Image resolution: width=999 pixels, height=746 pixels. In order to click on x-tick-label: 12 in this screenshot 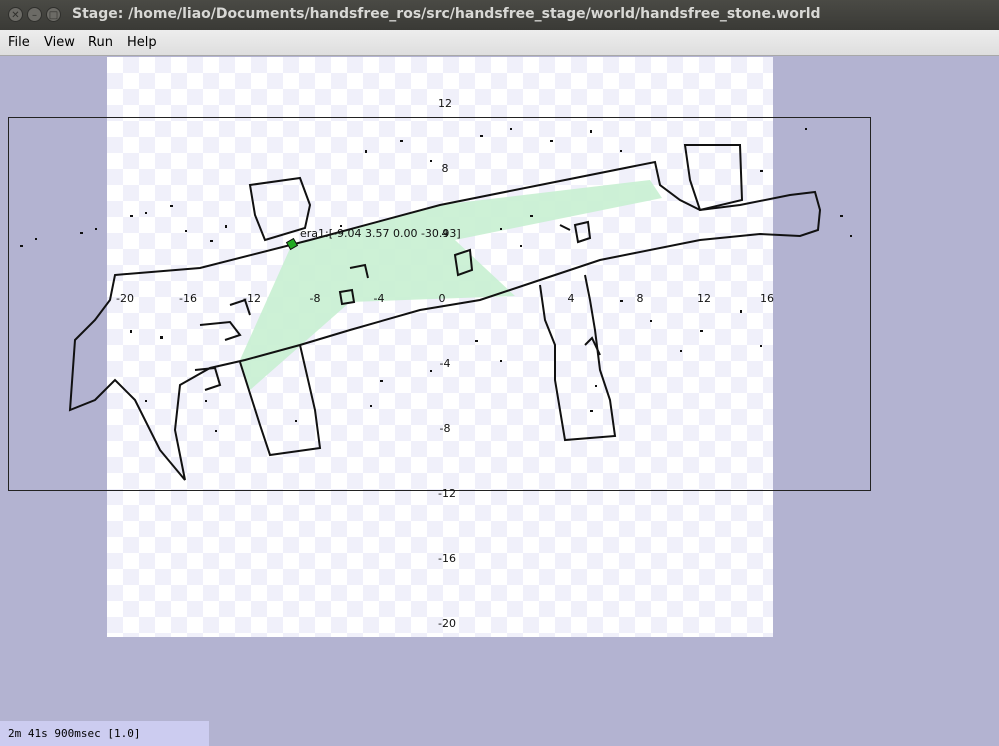, I will do `click(704, 298)`.